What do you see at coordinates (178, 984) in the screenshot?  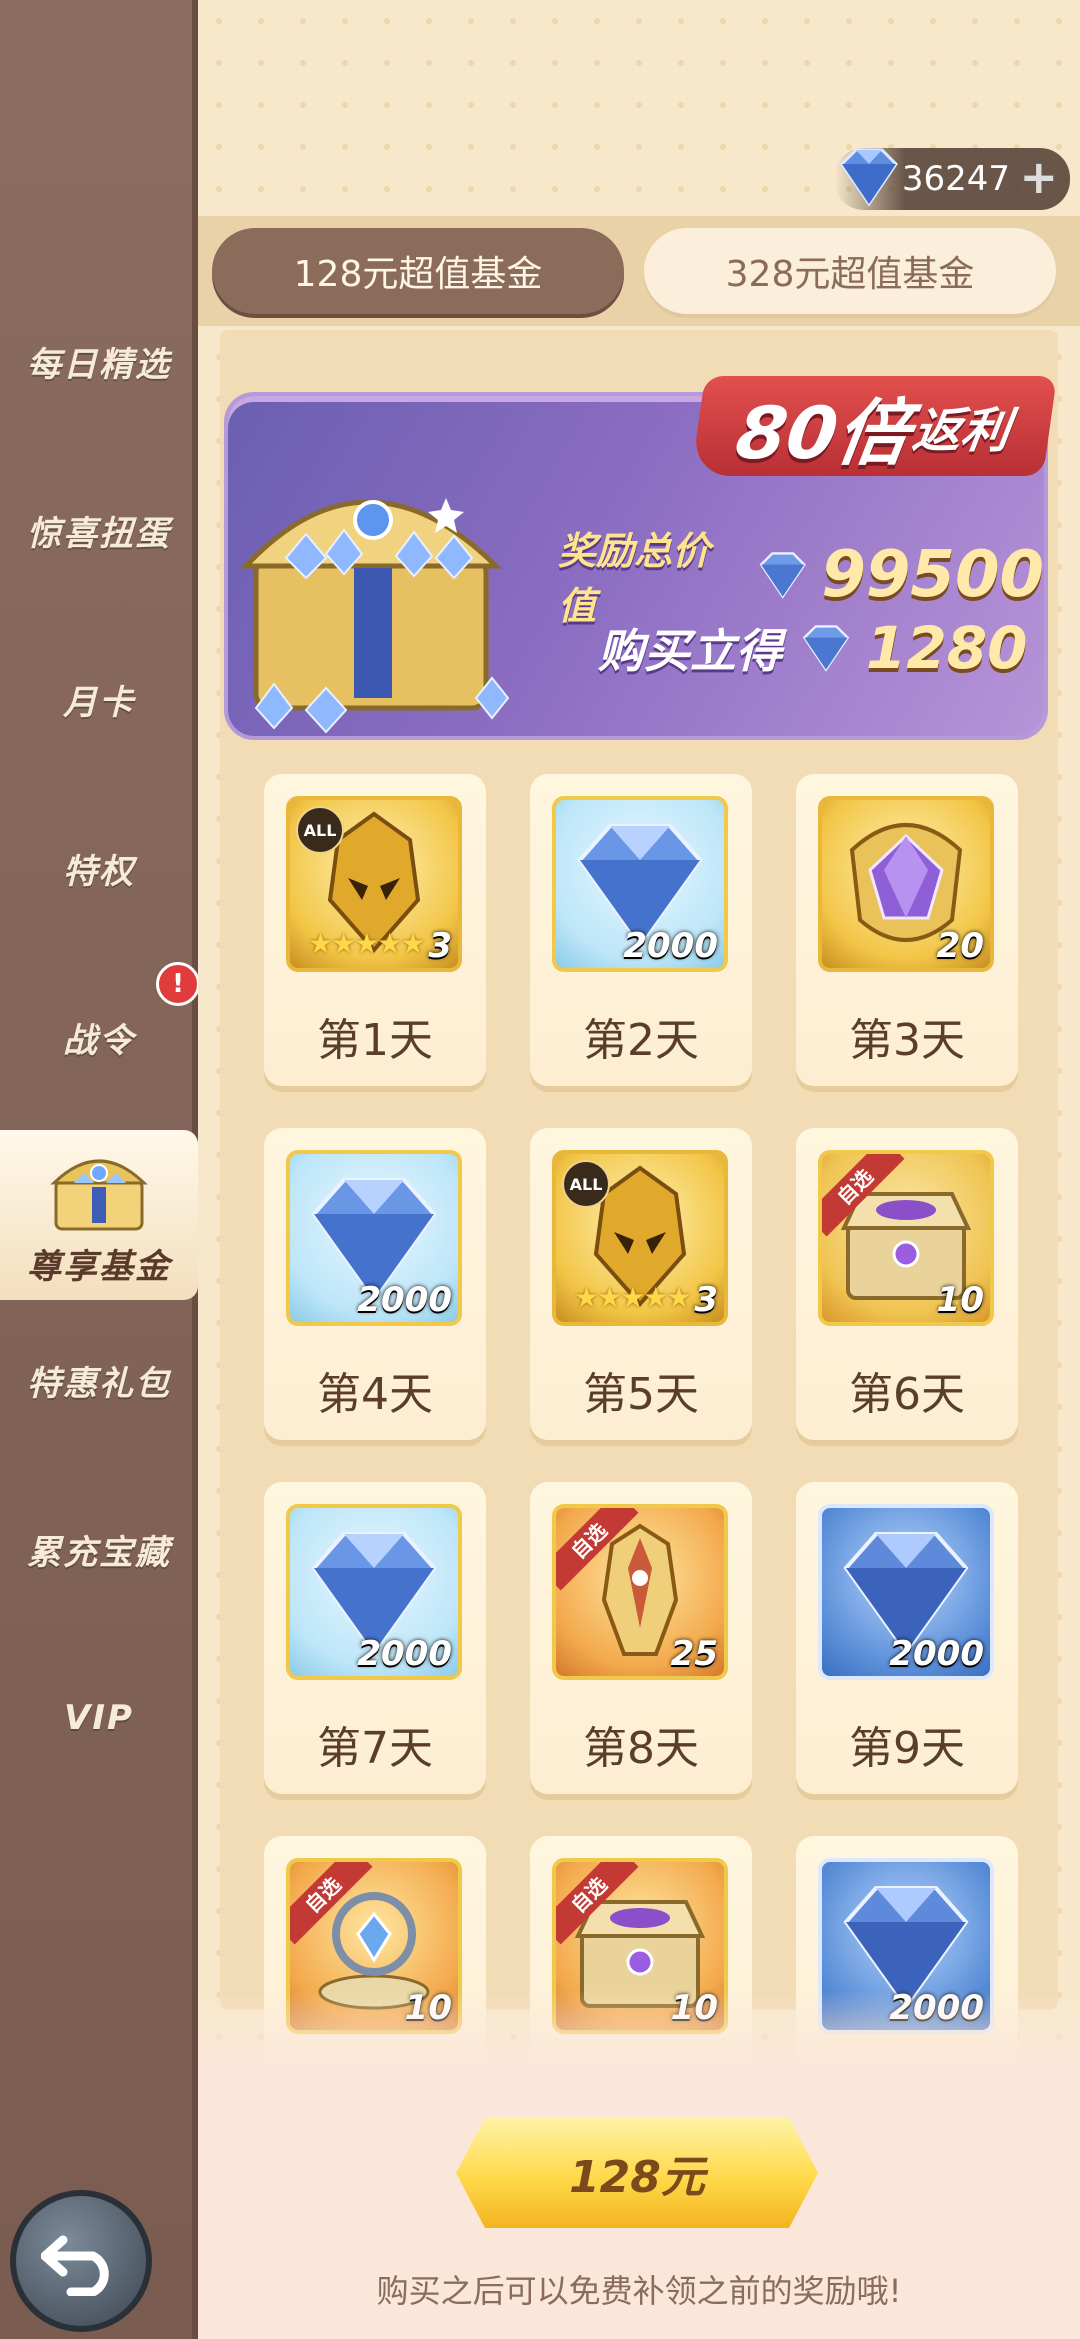 I see `alert-badge: !` at bounding box center [178, 984].